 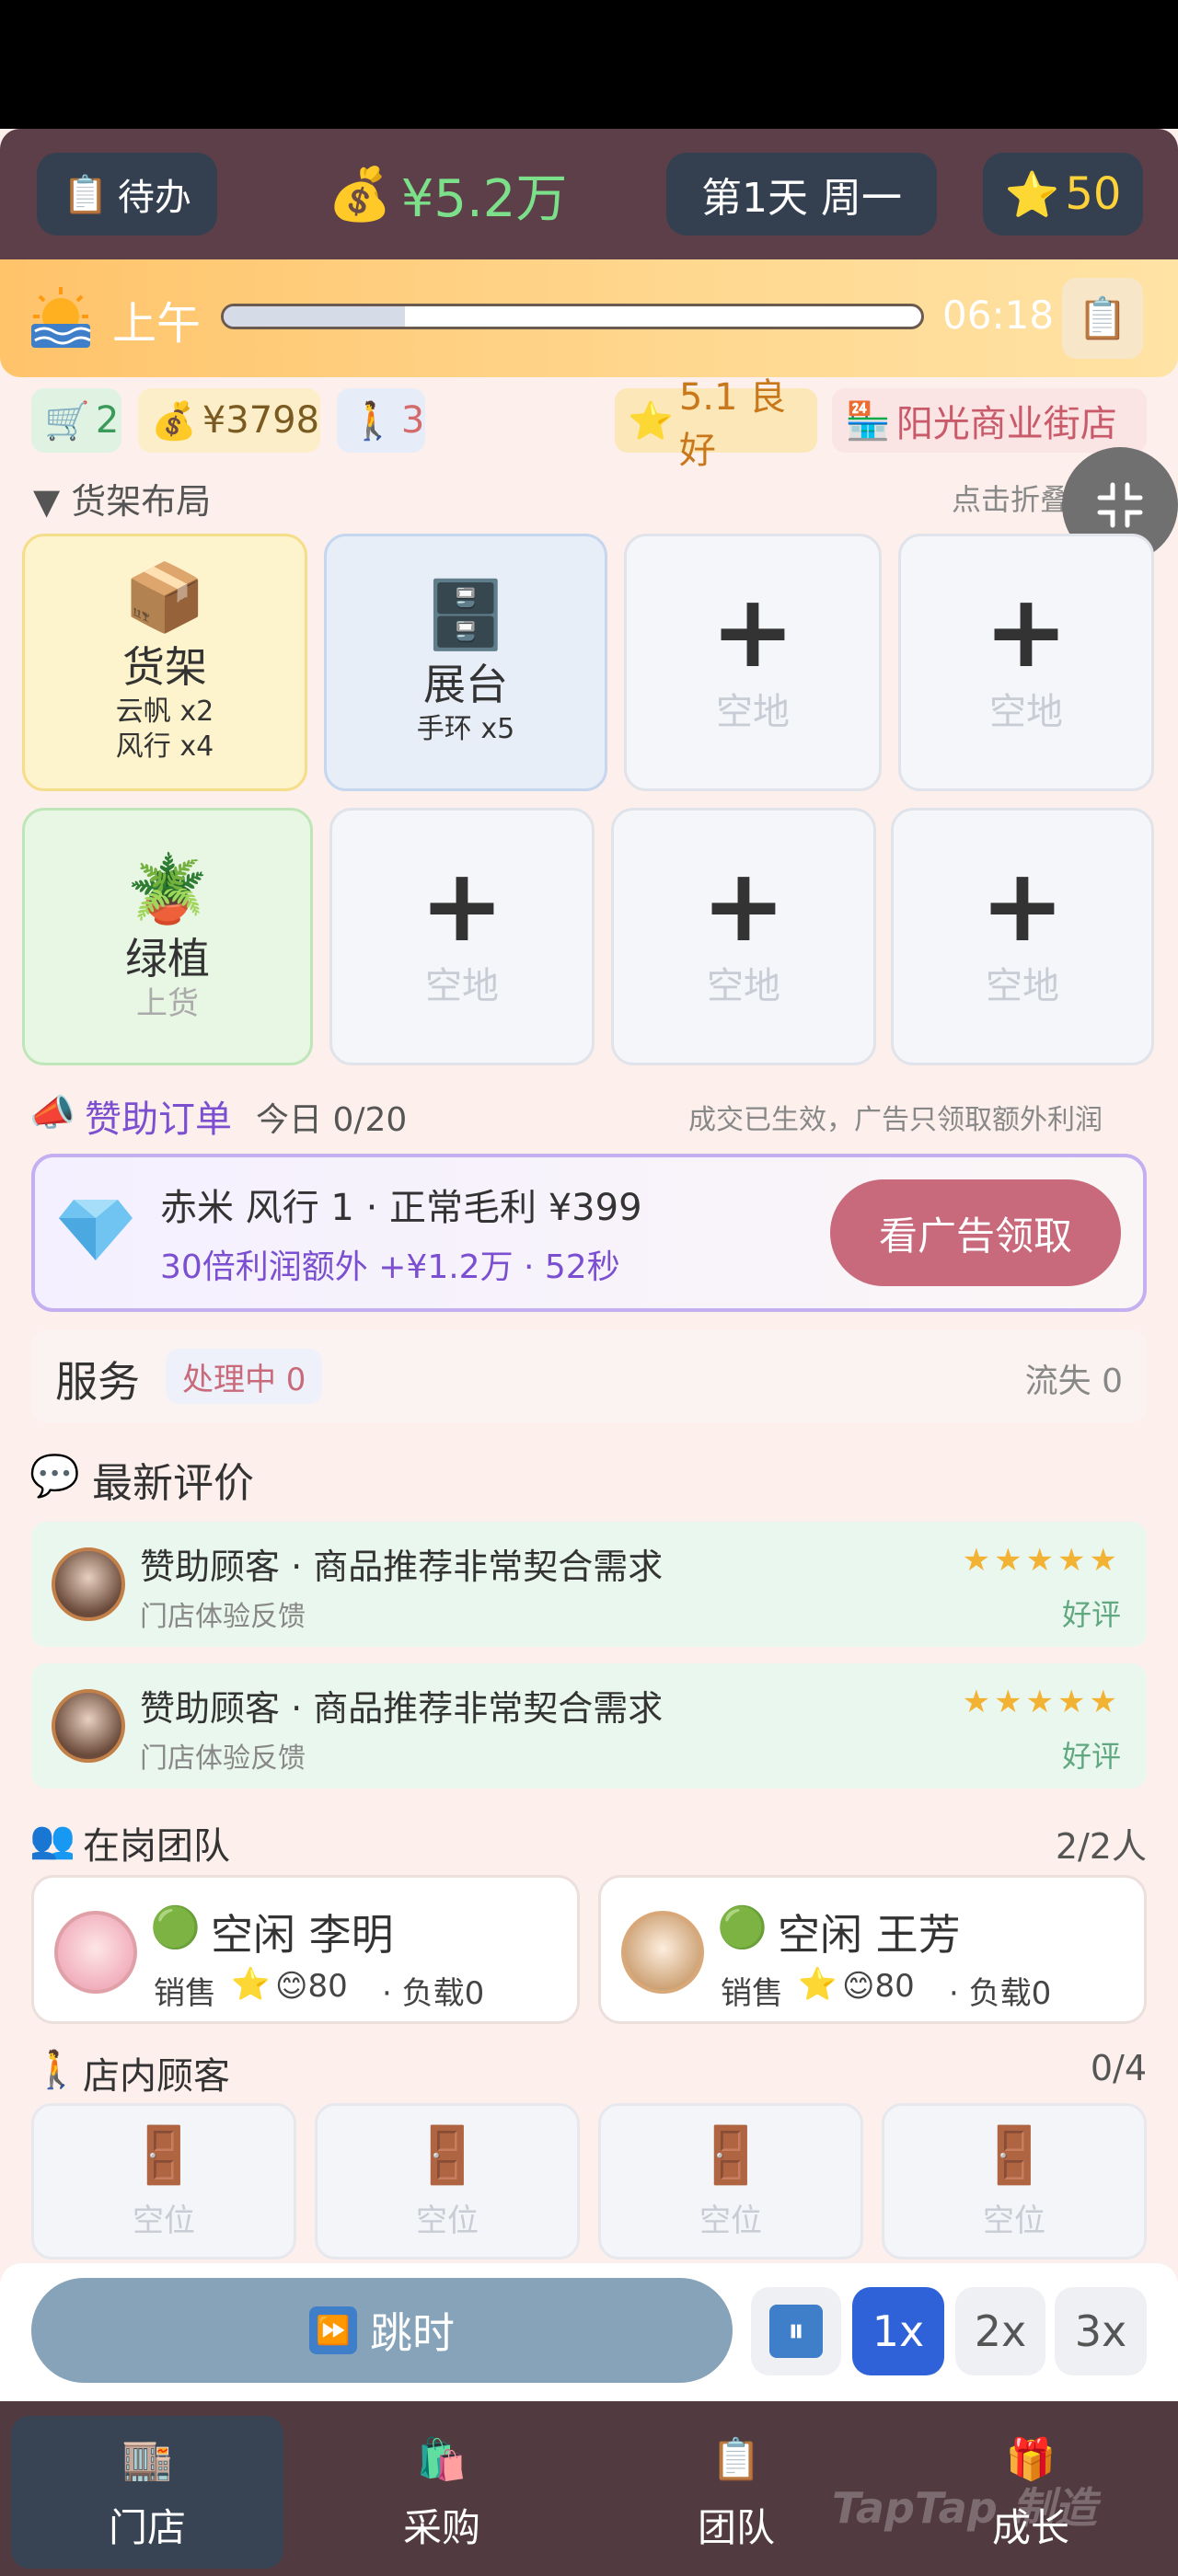 I want to click on shelf-tile-shelf: 📦 货架 云帆 x2 风行 x4, so click(x=164, y=662).